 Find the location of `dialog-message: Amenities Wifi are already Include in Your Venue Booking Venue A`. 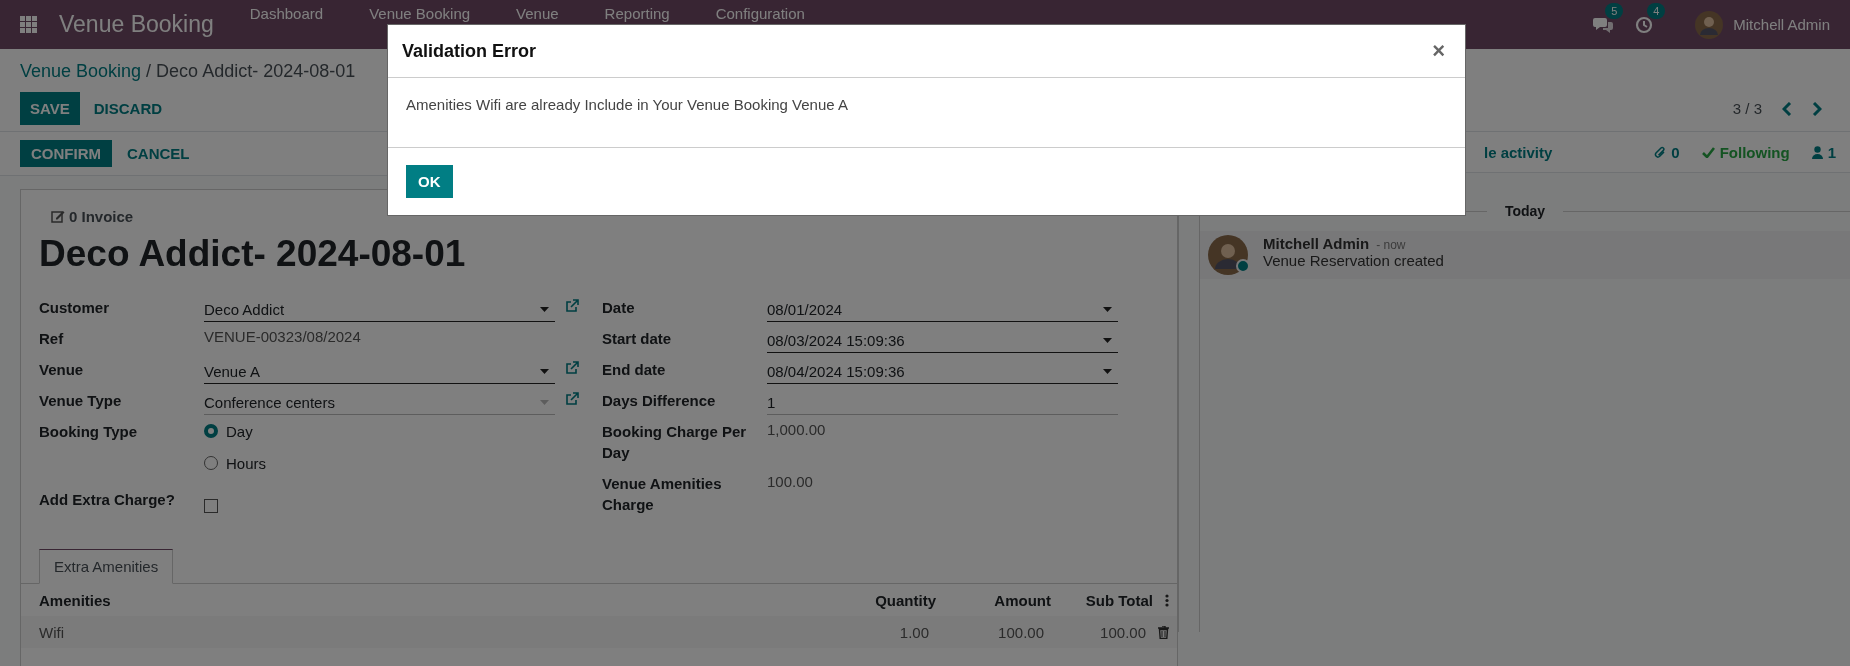

dialog-message: Amenities Wifi are already Include in Your Venue Booking Venue A is located at coordinates (627, 104).